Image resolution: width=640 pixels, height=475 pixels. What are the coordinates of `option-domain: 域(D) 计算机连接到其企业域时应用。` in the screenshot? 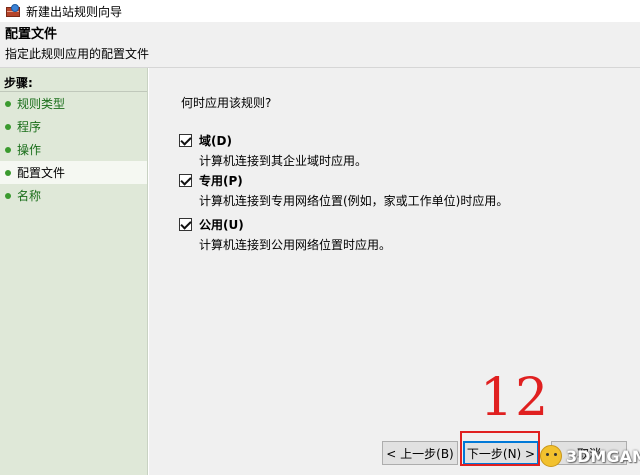 It's located at (273, 150).